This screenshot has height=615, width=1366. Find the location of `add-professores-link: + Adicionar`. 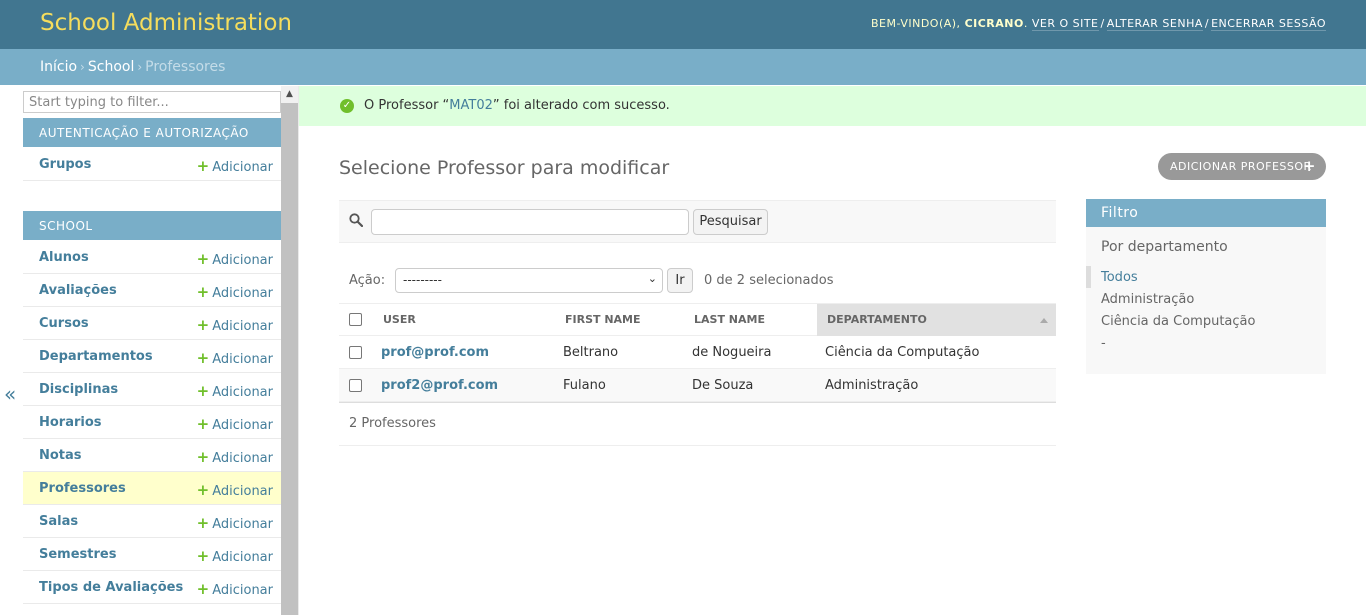

add-professores-link: + Adicionar is located at coordinates (235, 490).